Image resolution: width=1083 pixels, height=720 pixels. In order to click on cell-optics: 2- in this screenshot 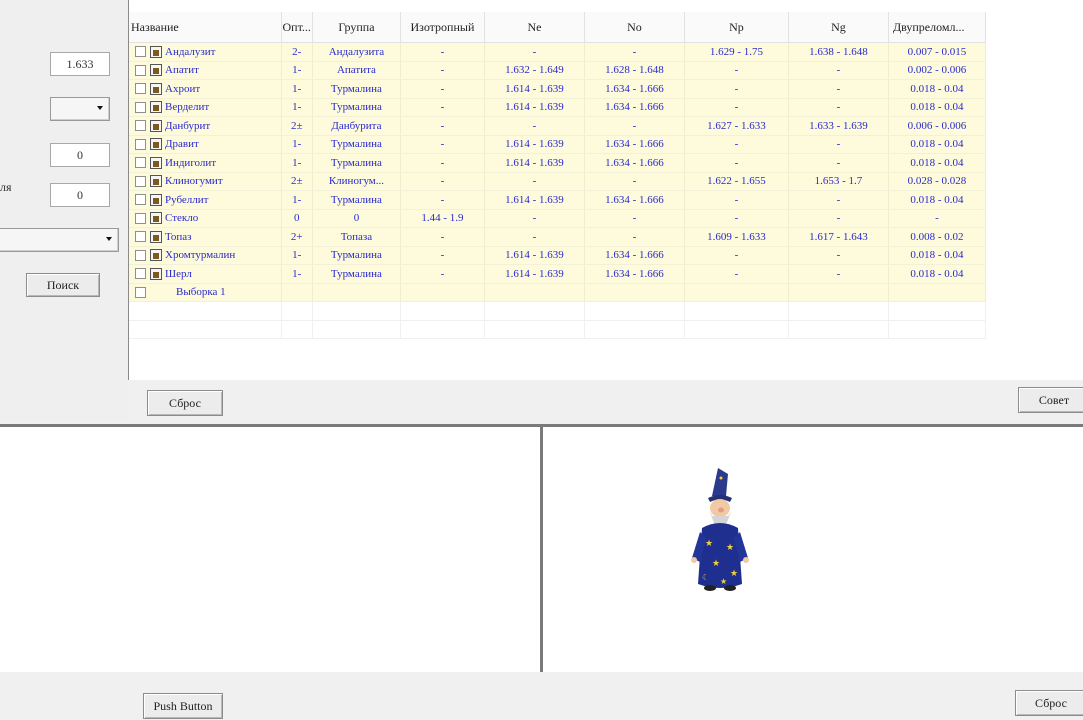, I will do `click(297, 52)`.